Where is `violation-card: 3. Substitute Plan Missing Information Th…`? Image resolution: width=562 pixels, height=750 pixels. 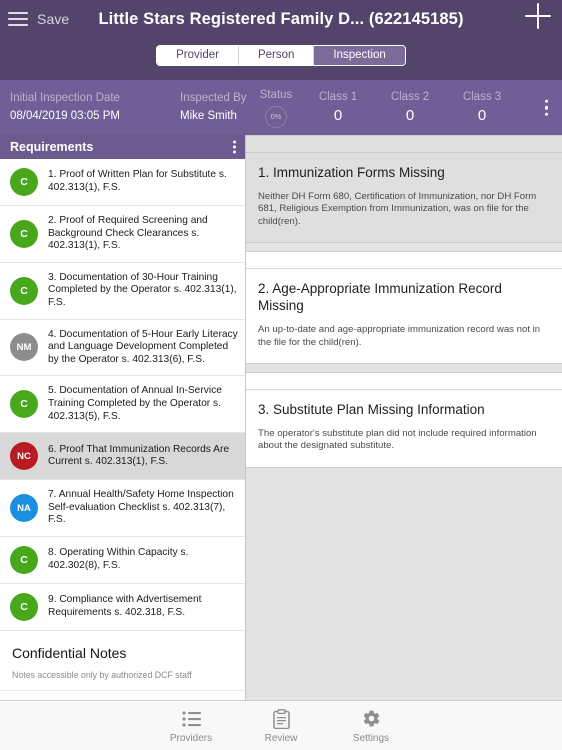 violation-card: 3. Substitute Plan Missing Information Th… is located at coordinates (404, 420).